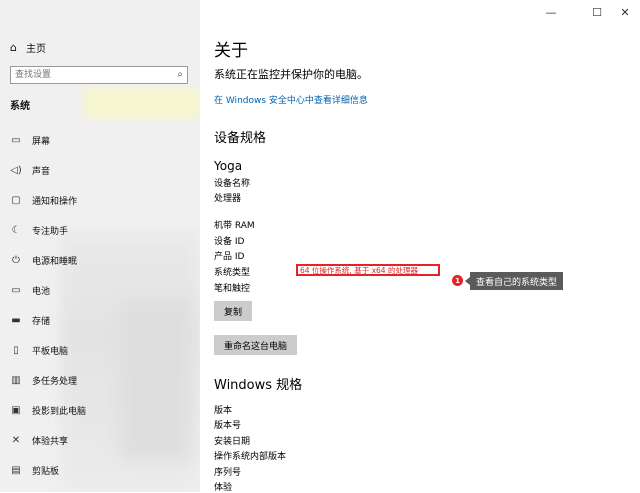 Image resolution: width=640 pixels, height=493 pixels. I want to click on sidebar-item-label: 屏幕, so click(41, 141).